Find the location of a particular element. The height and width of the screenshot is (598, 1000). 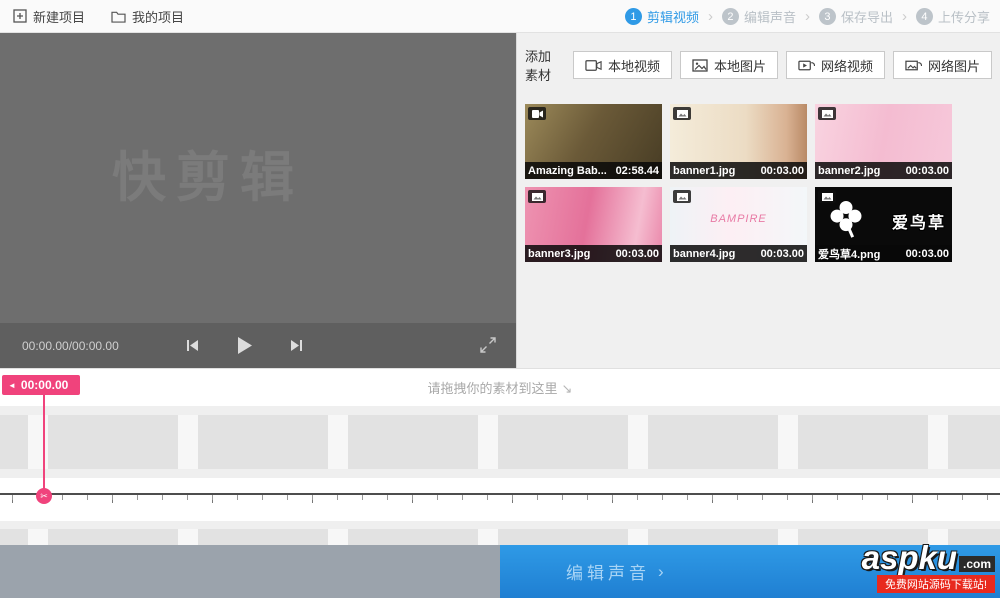

material-label-bar: Amazing Bab... 02:58.44 is located at coordinates (593, 170).